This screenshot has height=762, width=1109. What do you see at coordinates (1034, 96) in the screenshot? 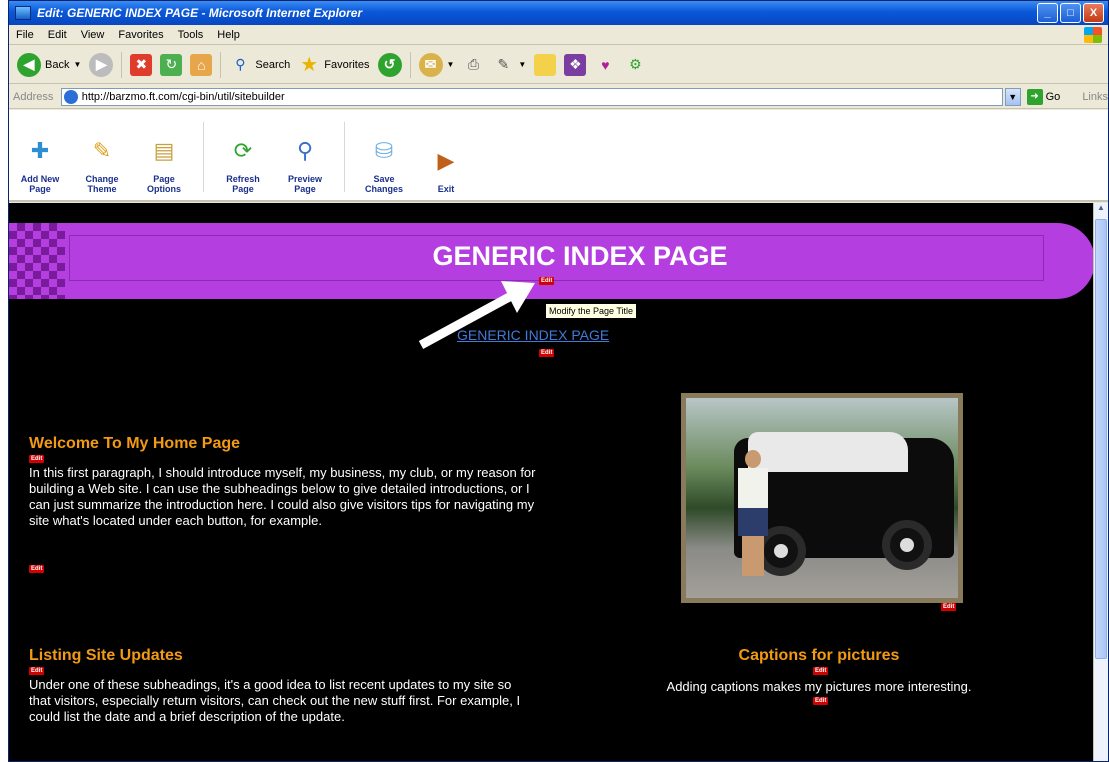
I see `go-arrow-icon: ➜` at bounding box center [1034, 96].